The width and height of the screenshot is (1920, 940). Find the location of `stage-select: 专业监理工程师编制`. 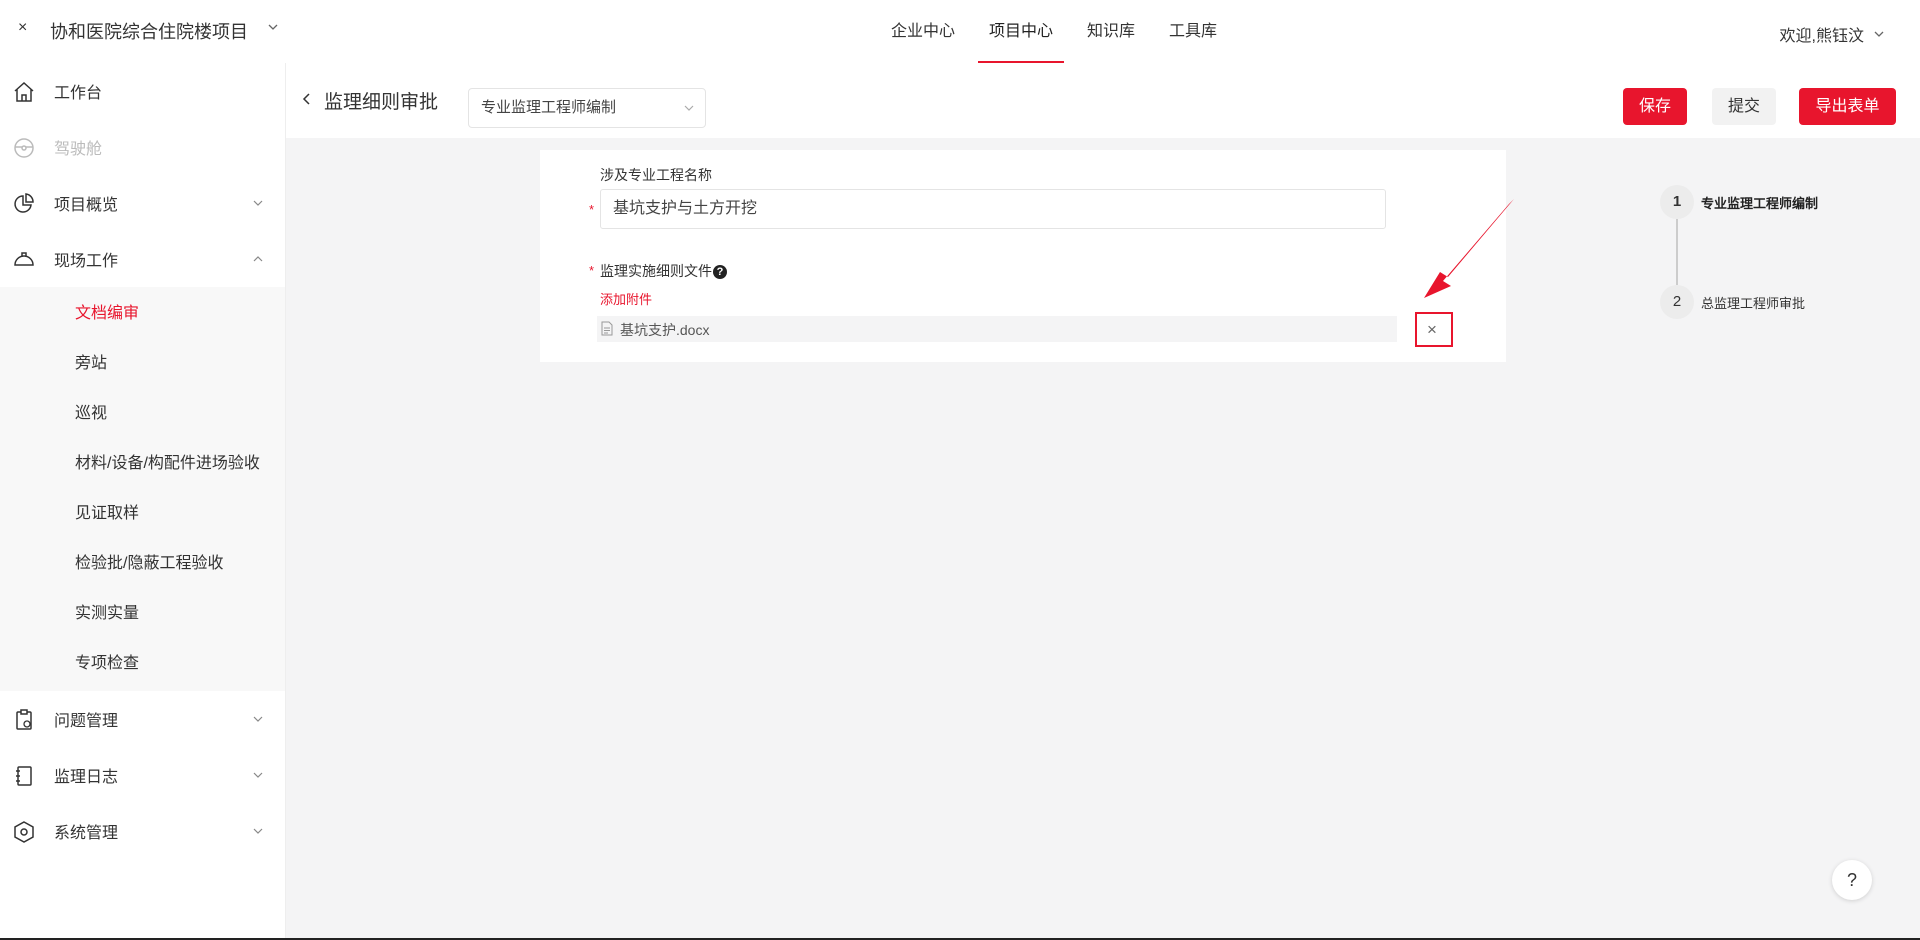

stage-select: 专业监理工程师编制 is located at coordinates (587, 108).